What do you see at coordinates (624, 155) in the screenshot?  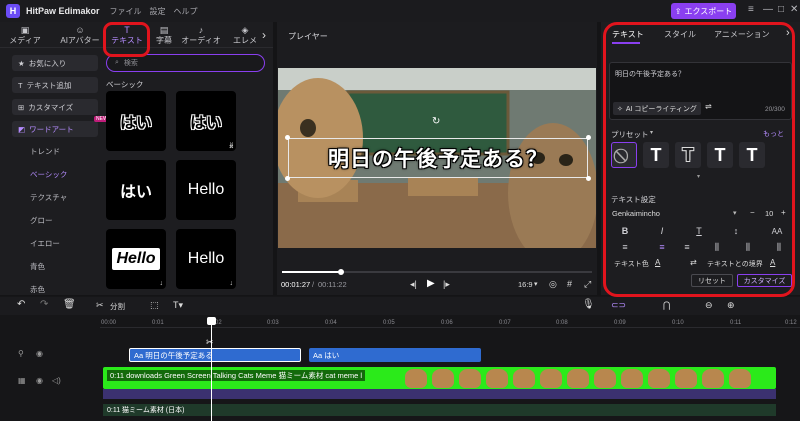 I see `preset-none: ⃠` at bounding box center [624, 155].